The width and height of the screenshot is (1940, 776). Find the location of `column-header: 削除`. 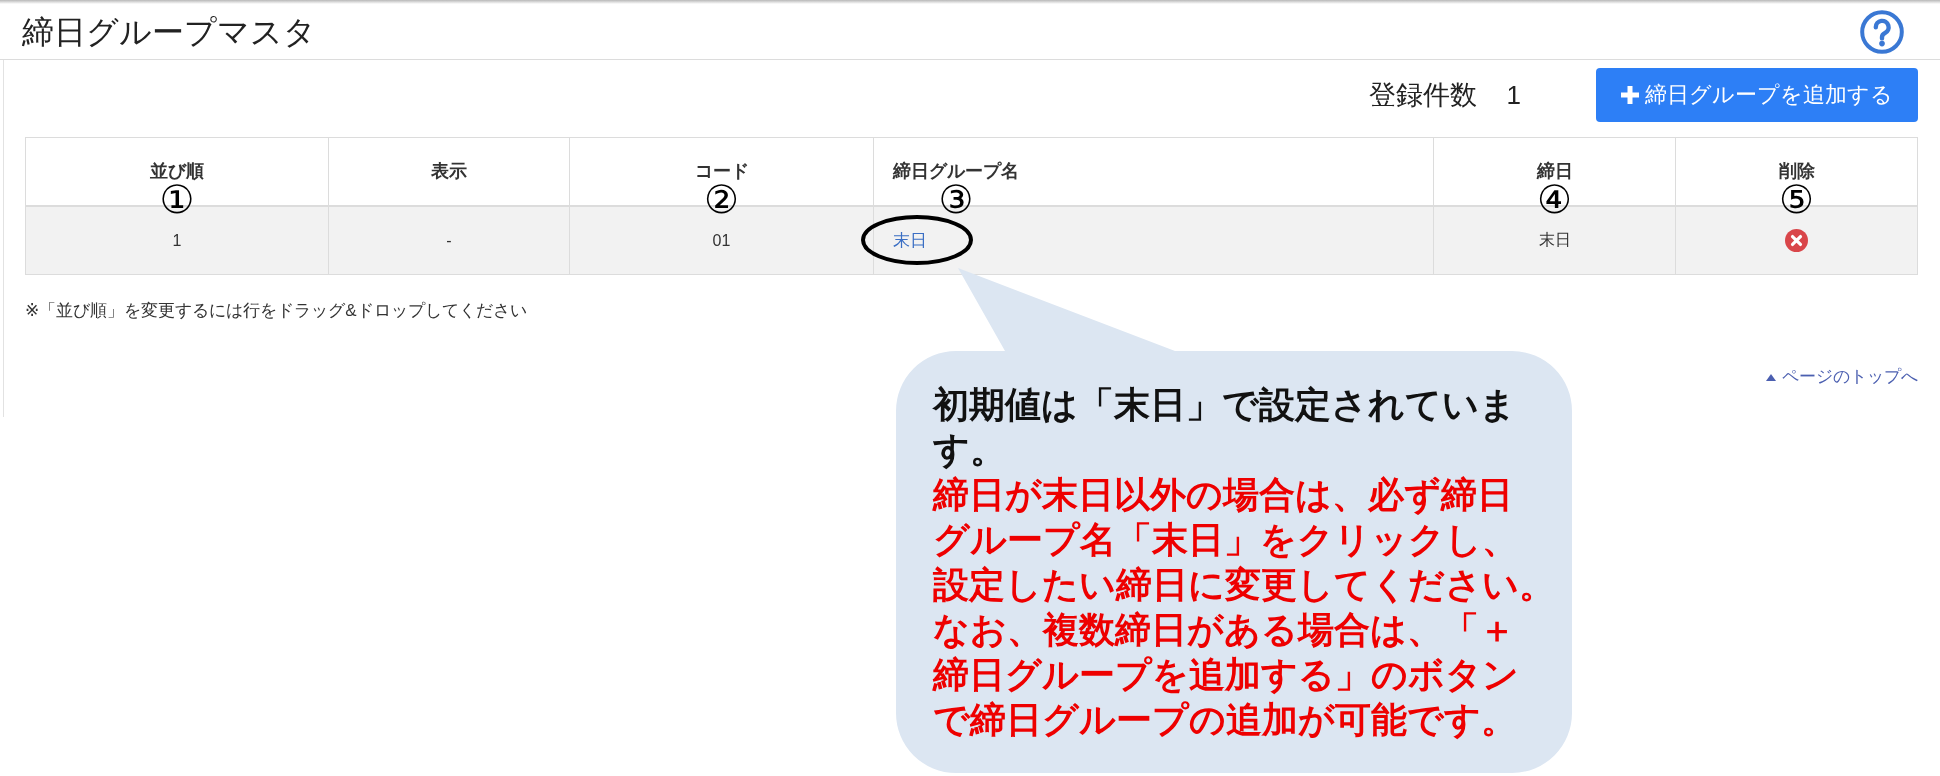

column-header: 削除 is located at coordinates (1796, 171).